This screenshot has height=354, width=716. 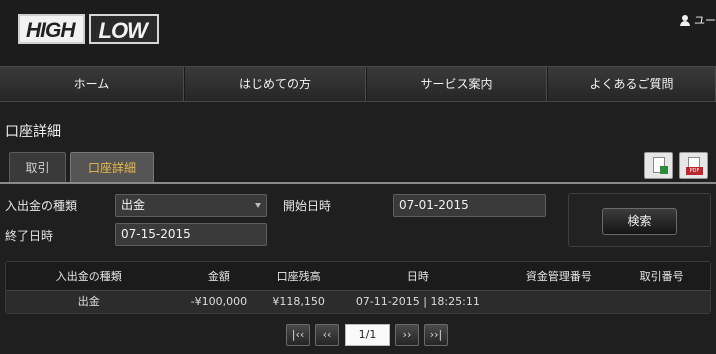 I want to click on first-page-button: |‹‹, so click(x=298, y=335).